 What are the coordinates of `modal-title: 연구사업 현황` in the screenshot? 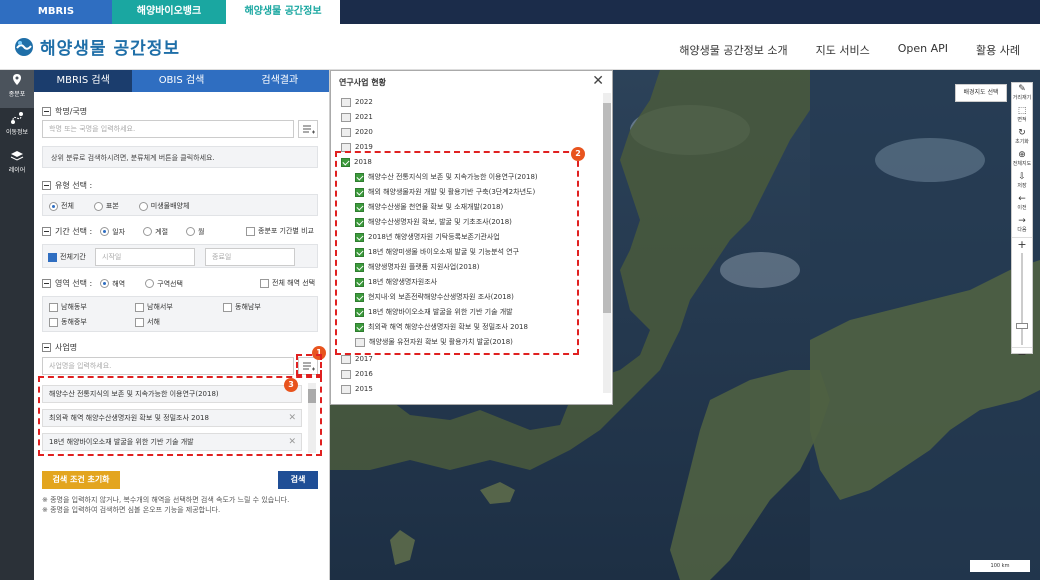 It's located at (362, 82).